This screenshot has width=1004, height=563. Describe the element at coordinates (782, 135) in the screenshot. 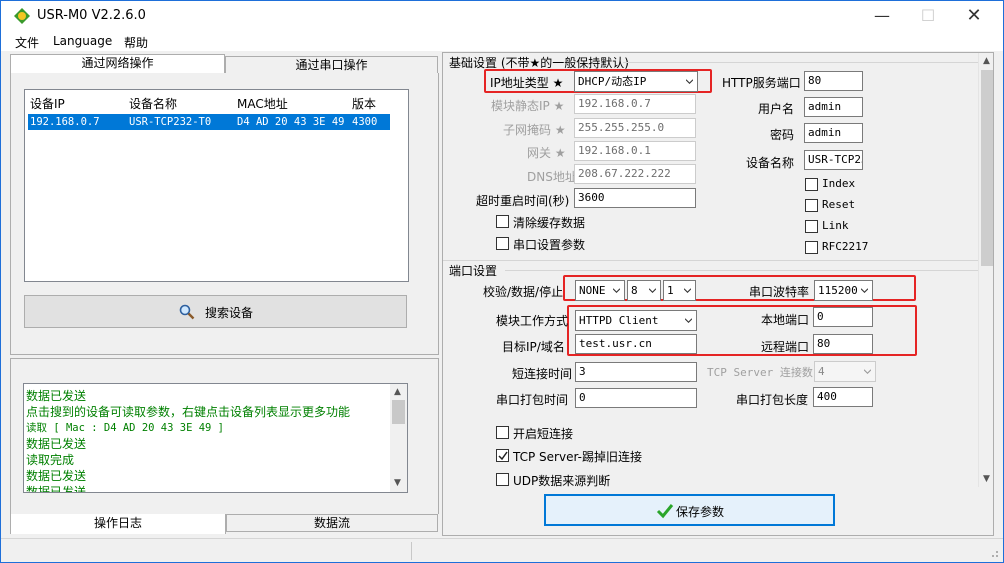

I see `password-label: 密码` at that location.